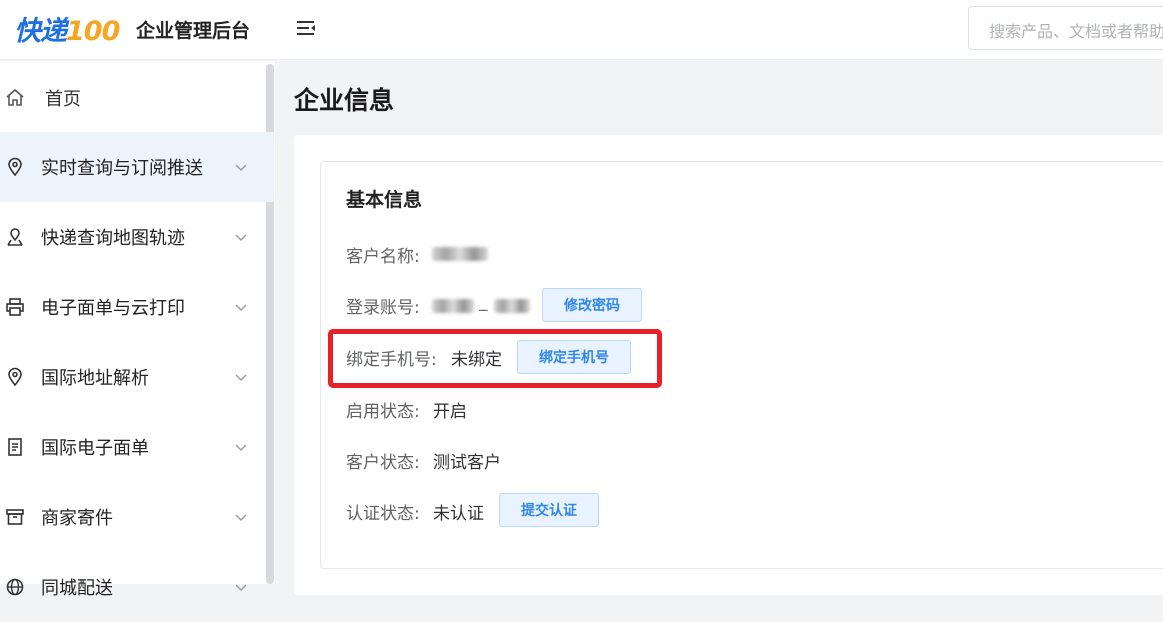 The height and width of the screenshot is (622, 1163). Describe the element at coordinates (63, 99) in the screenshot. I see `sidebar-item-label: 首页` at that location.